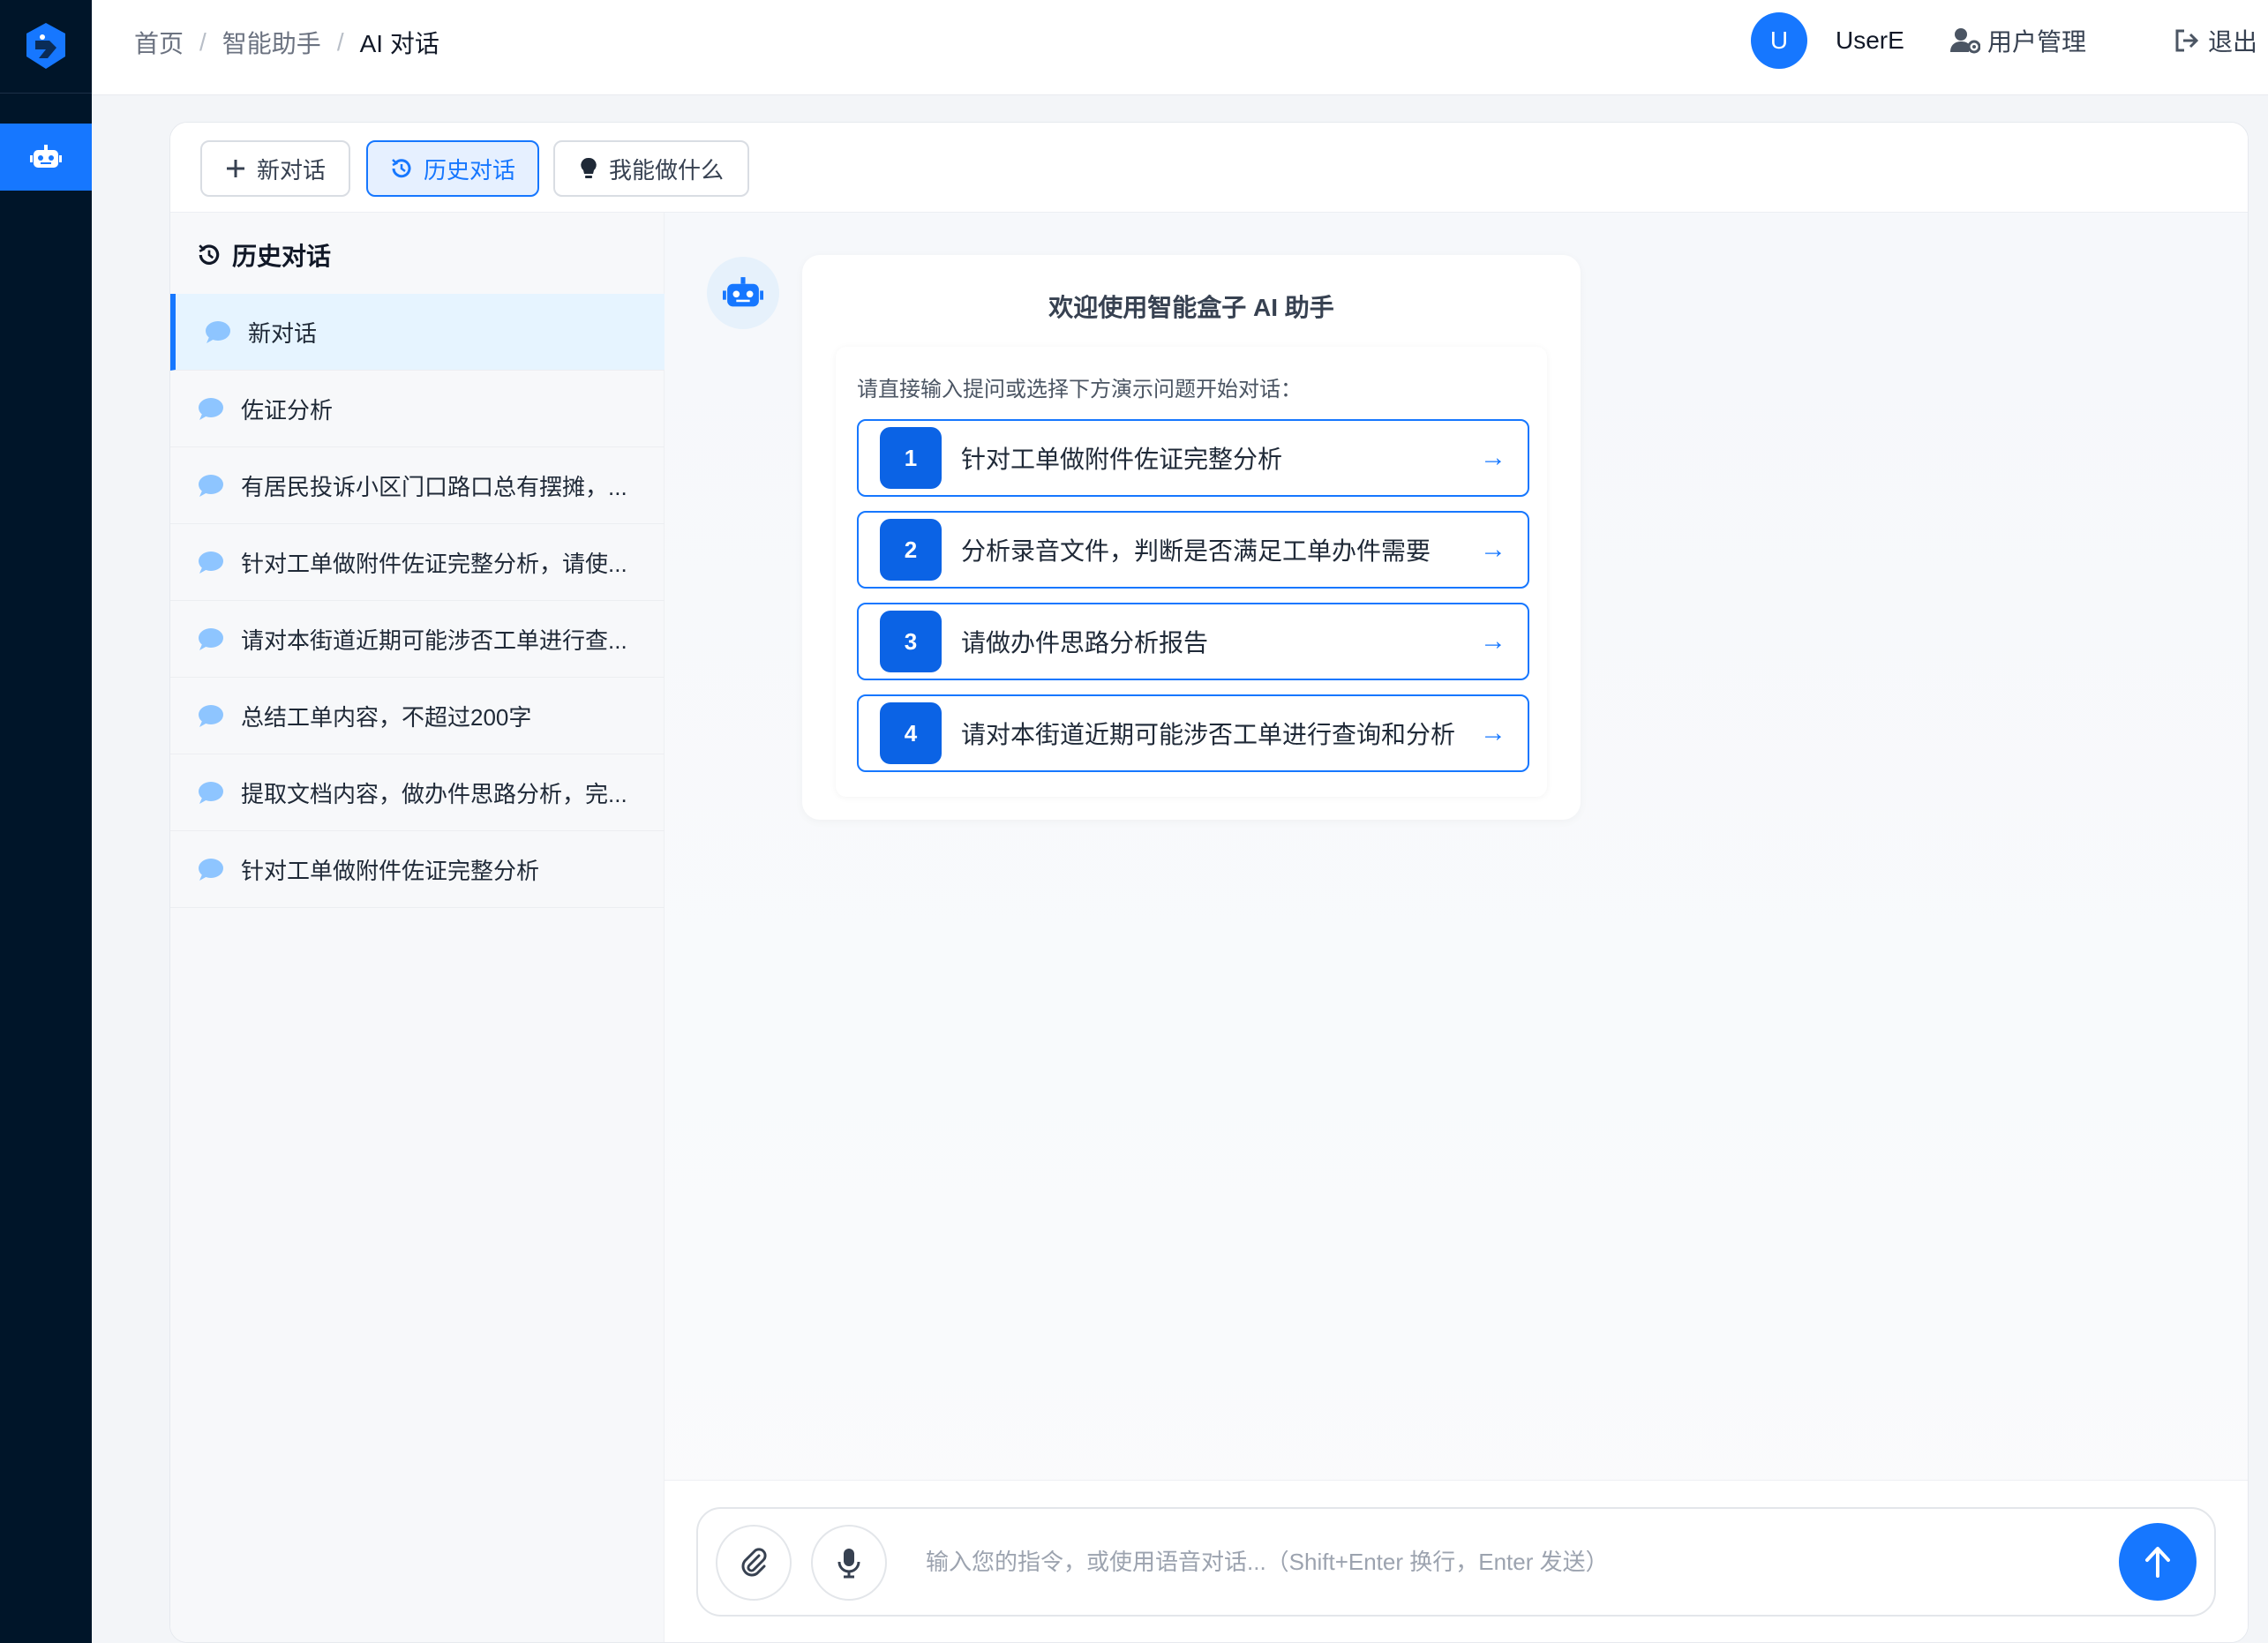 Image resolution: width=2268 pixels, height=1643 pixels. What do you see at coordinates (1180, 47) in the screenshot?
I see `top-bar: 首页 / 智能助手 / AI 对话 U UserE 用户管理 退出` at bounding box center [1180, 47].